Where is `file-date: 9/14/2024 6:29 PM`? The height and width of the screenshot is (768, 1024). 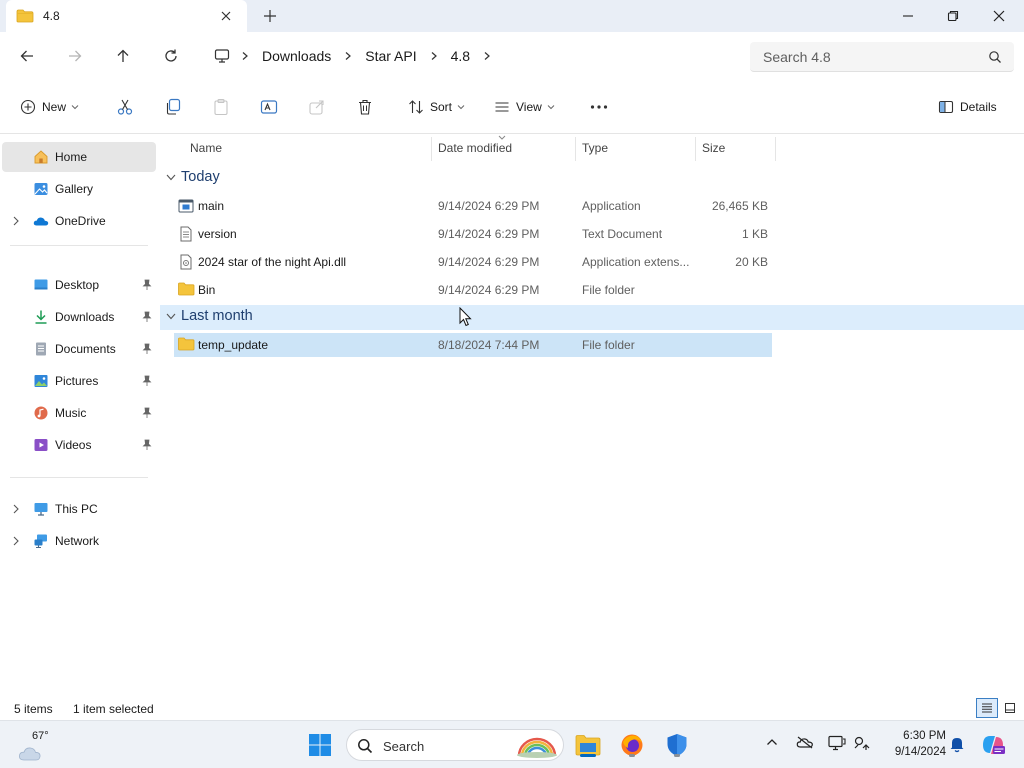 file-date: 9/14/2024 6:29 PM is located at coordinates (489, 206).